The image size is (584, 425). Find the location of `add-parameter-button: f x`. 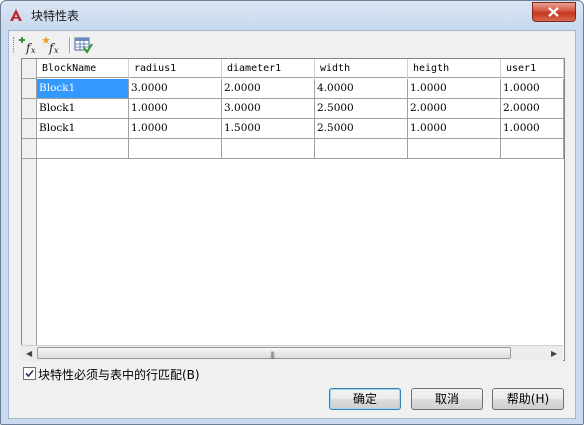

add-parameter-button: f x is located at coordinates (30, 45).